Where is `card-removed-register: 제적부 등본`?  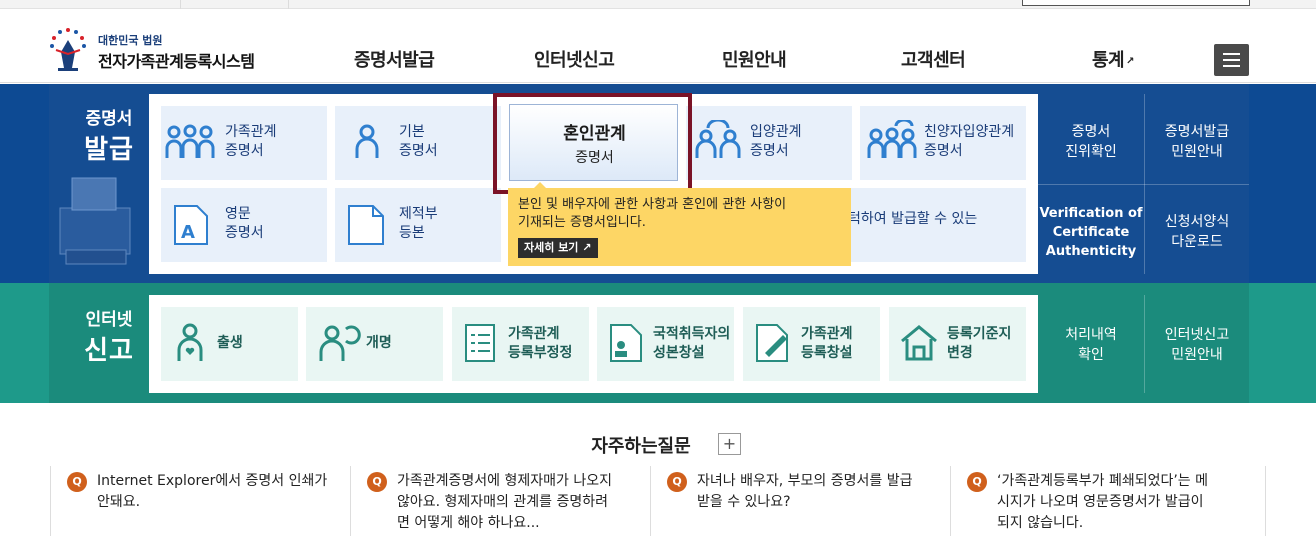
card-removed-register: 제적부 등본 is located at coordinates (418, 225).